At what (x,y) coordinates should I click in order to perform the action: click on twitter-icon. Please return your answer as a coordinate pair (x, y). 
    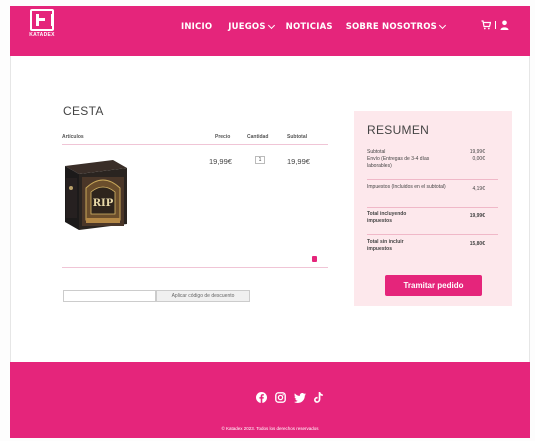
    Looking at the image, I should click on (300, 399).